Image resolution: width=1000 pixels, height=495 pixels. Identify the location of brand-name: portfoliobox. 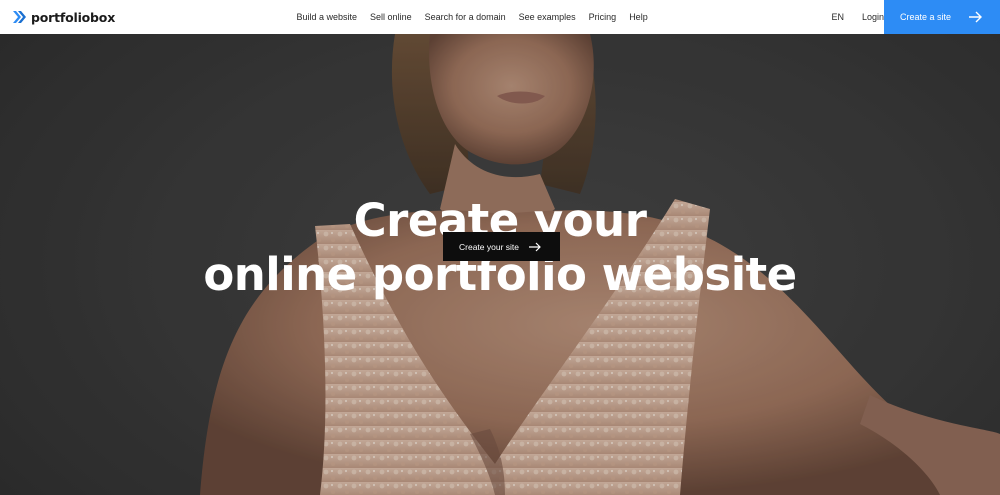
(73, 17).